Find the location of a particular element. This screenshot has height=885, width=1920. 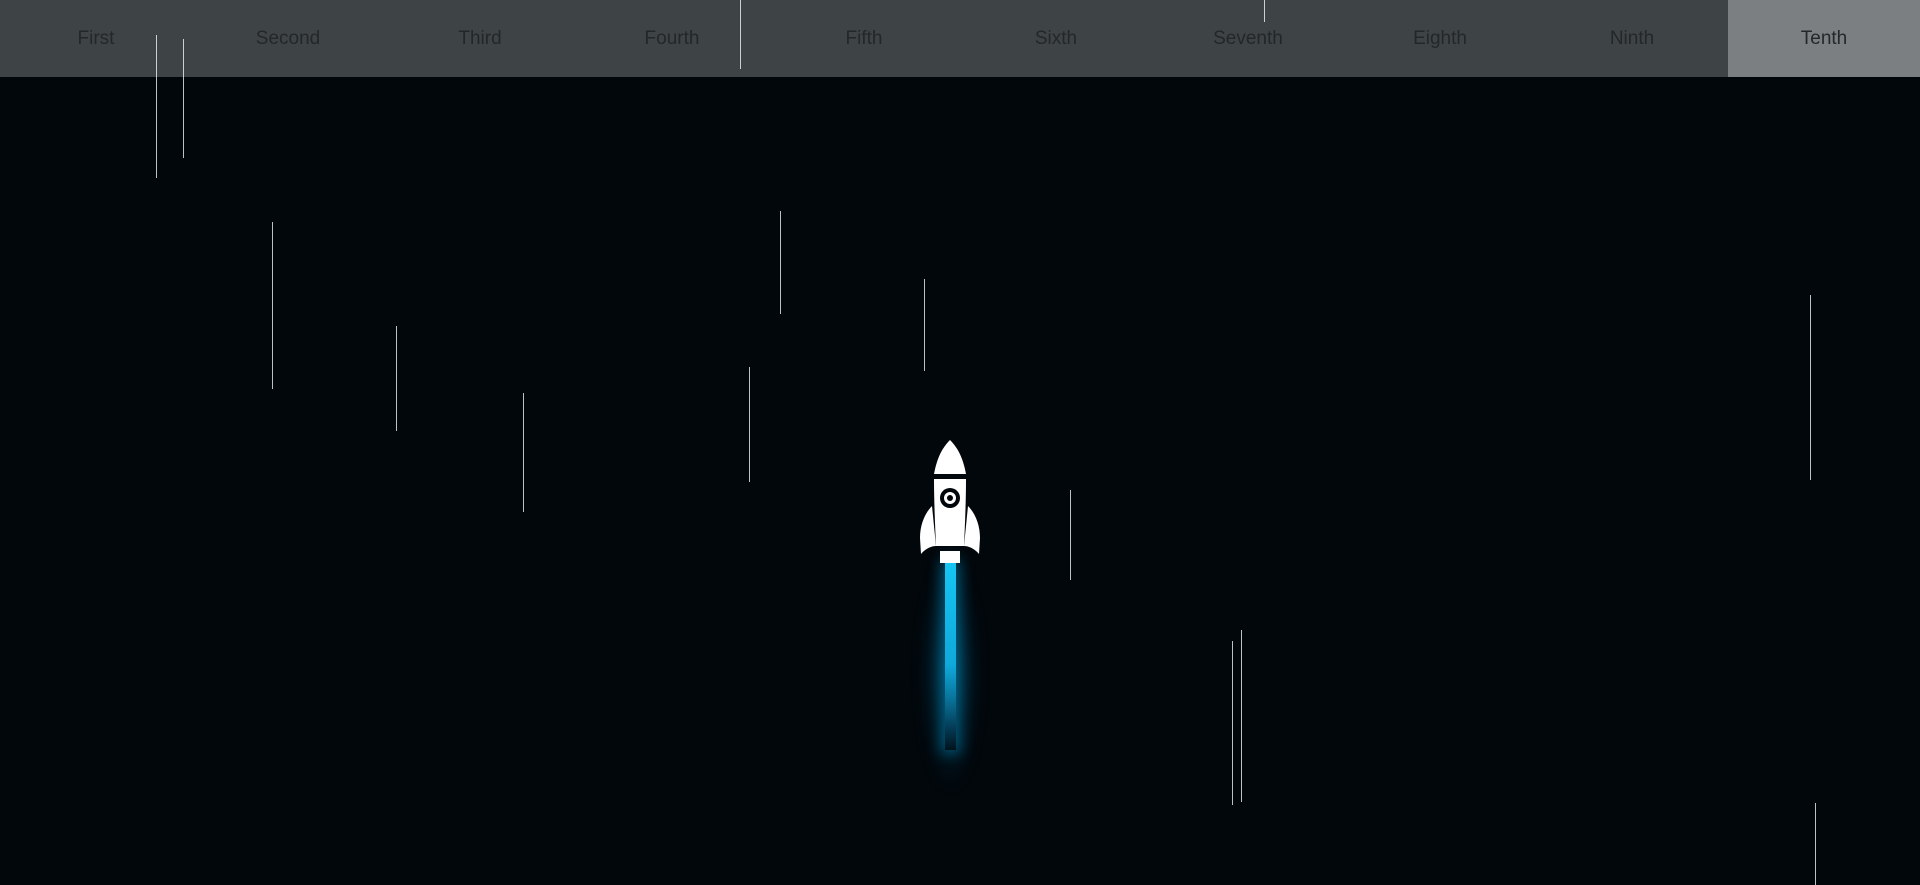

exhaust-flame is located at coordinates (950, 656).